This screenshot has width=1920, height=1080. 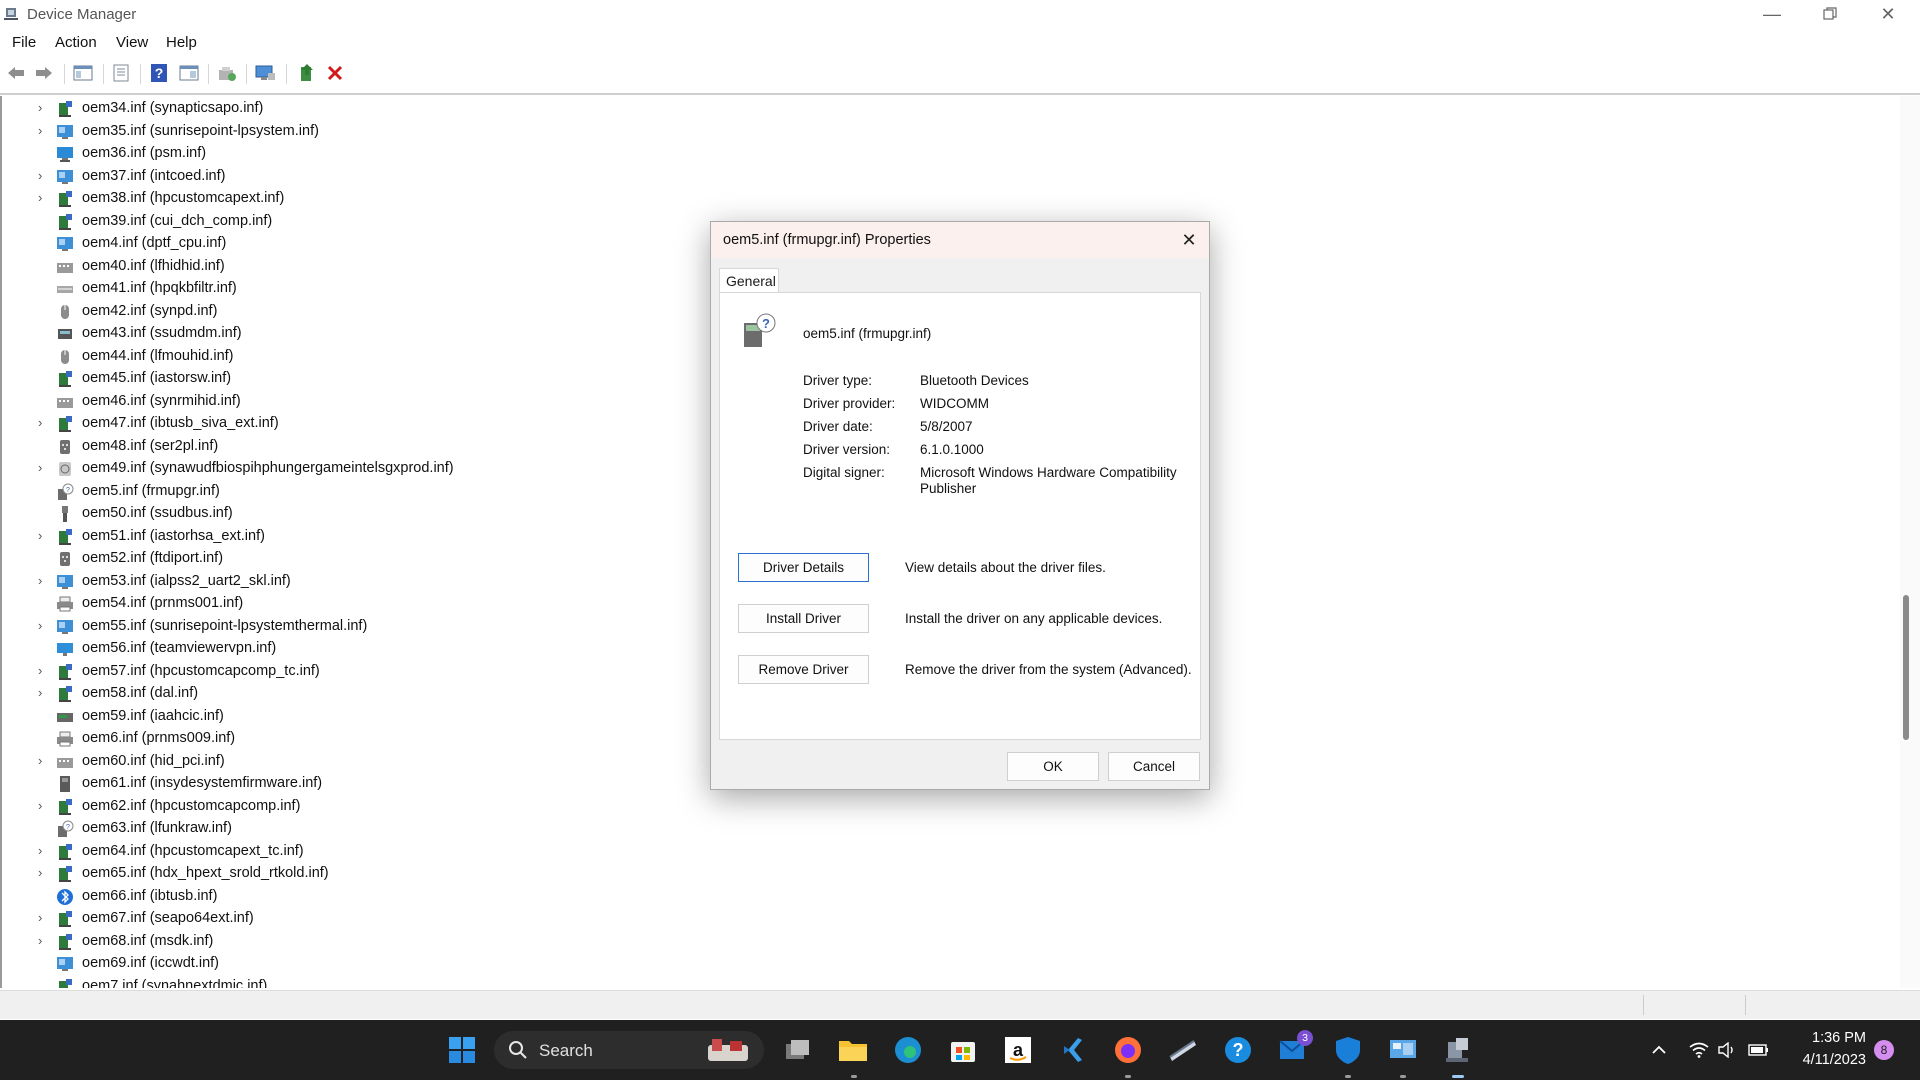 I want to click on show-hidden-devices-icon, so click(x=189, y=73).